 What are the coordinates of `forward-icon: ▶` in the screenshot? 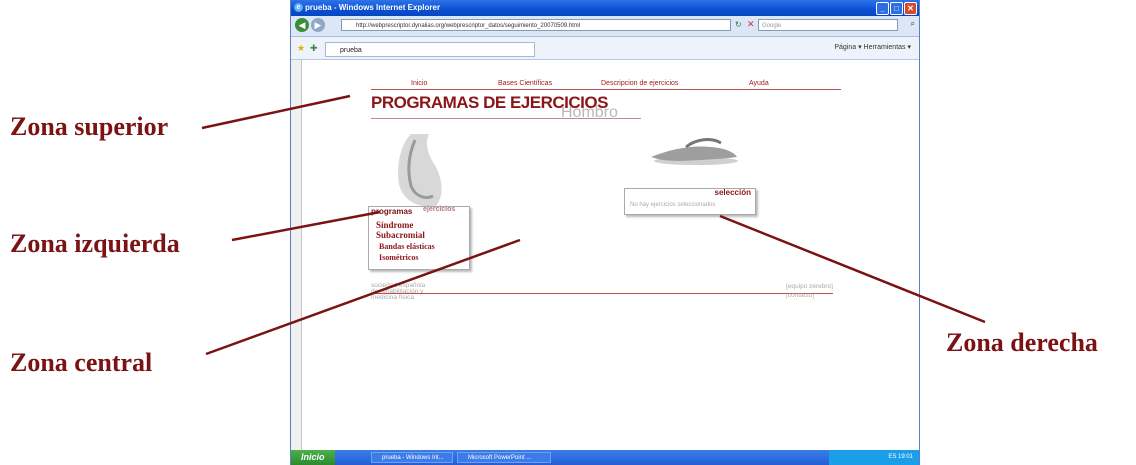 It's located at (318, 25).